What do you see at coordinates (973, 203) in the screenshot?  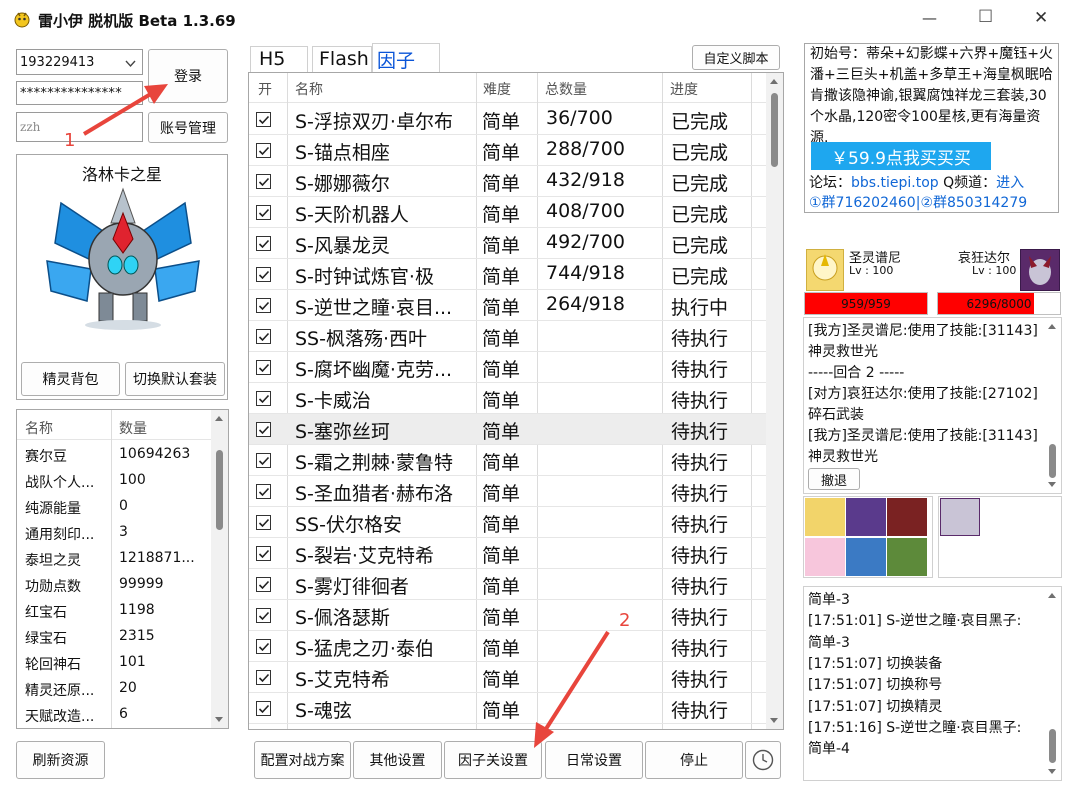 I see `group2-link: ②群850314279` at bounding box center [973, 203].